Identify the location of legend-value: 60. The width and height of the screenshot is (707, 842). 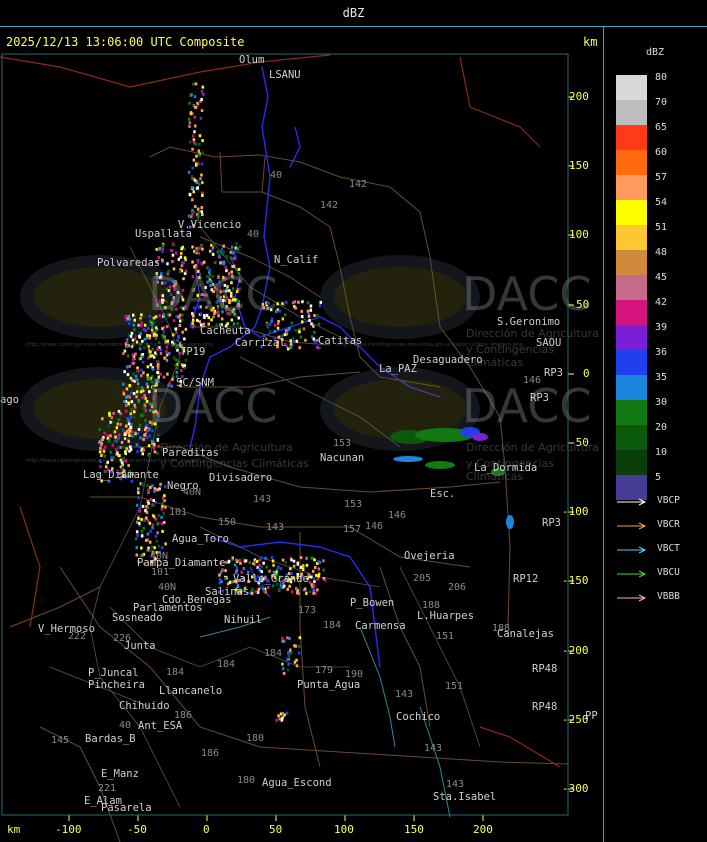
(661, 152).